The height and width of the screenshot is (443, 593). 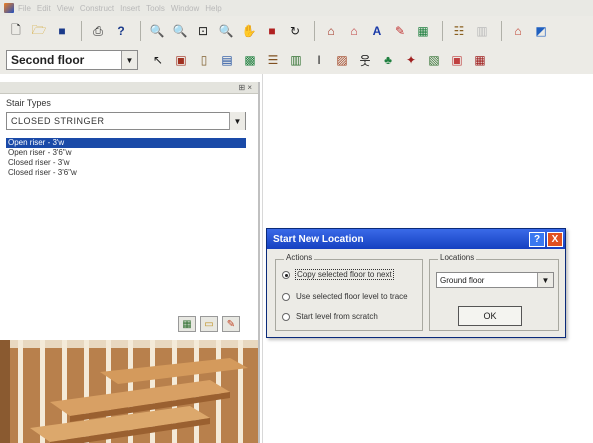 What do you see at coordinates (400, 31) in the screenshot?
I see `paint-icon: ✎` at bounding box center [400, 31].